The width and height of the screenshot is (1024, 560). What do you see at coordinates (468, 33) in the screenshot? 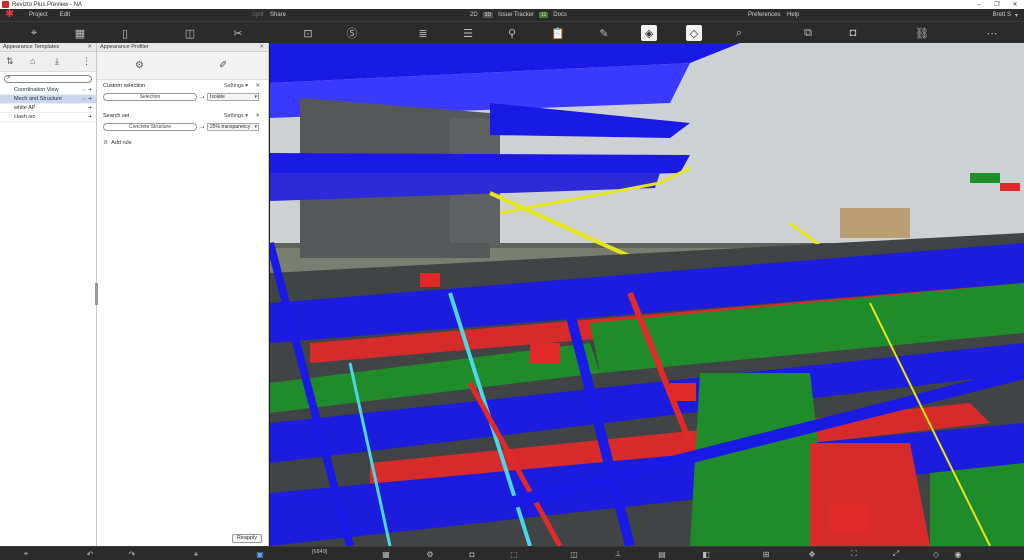
I see `document-list-icon: ☰` at bounding box center [468, 33].